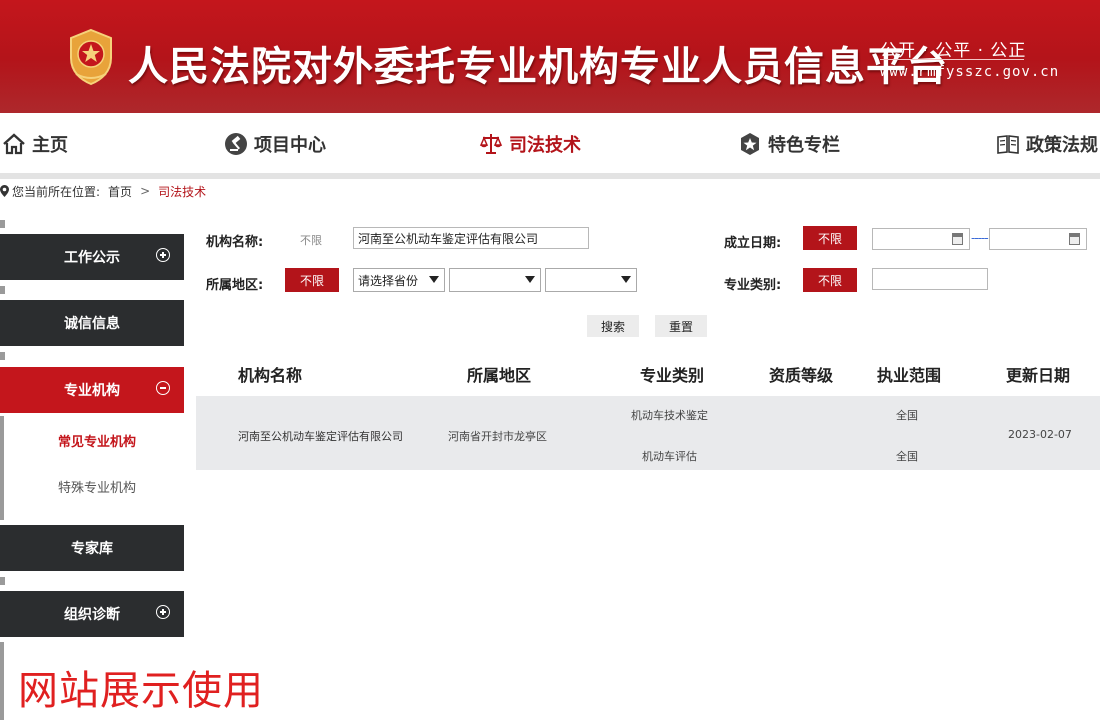  What do you see at coordinates (14, 144) in the screenshot?
I see `home-icon` at bounding box center [14, 144].